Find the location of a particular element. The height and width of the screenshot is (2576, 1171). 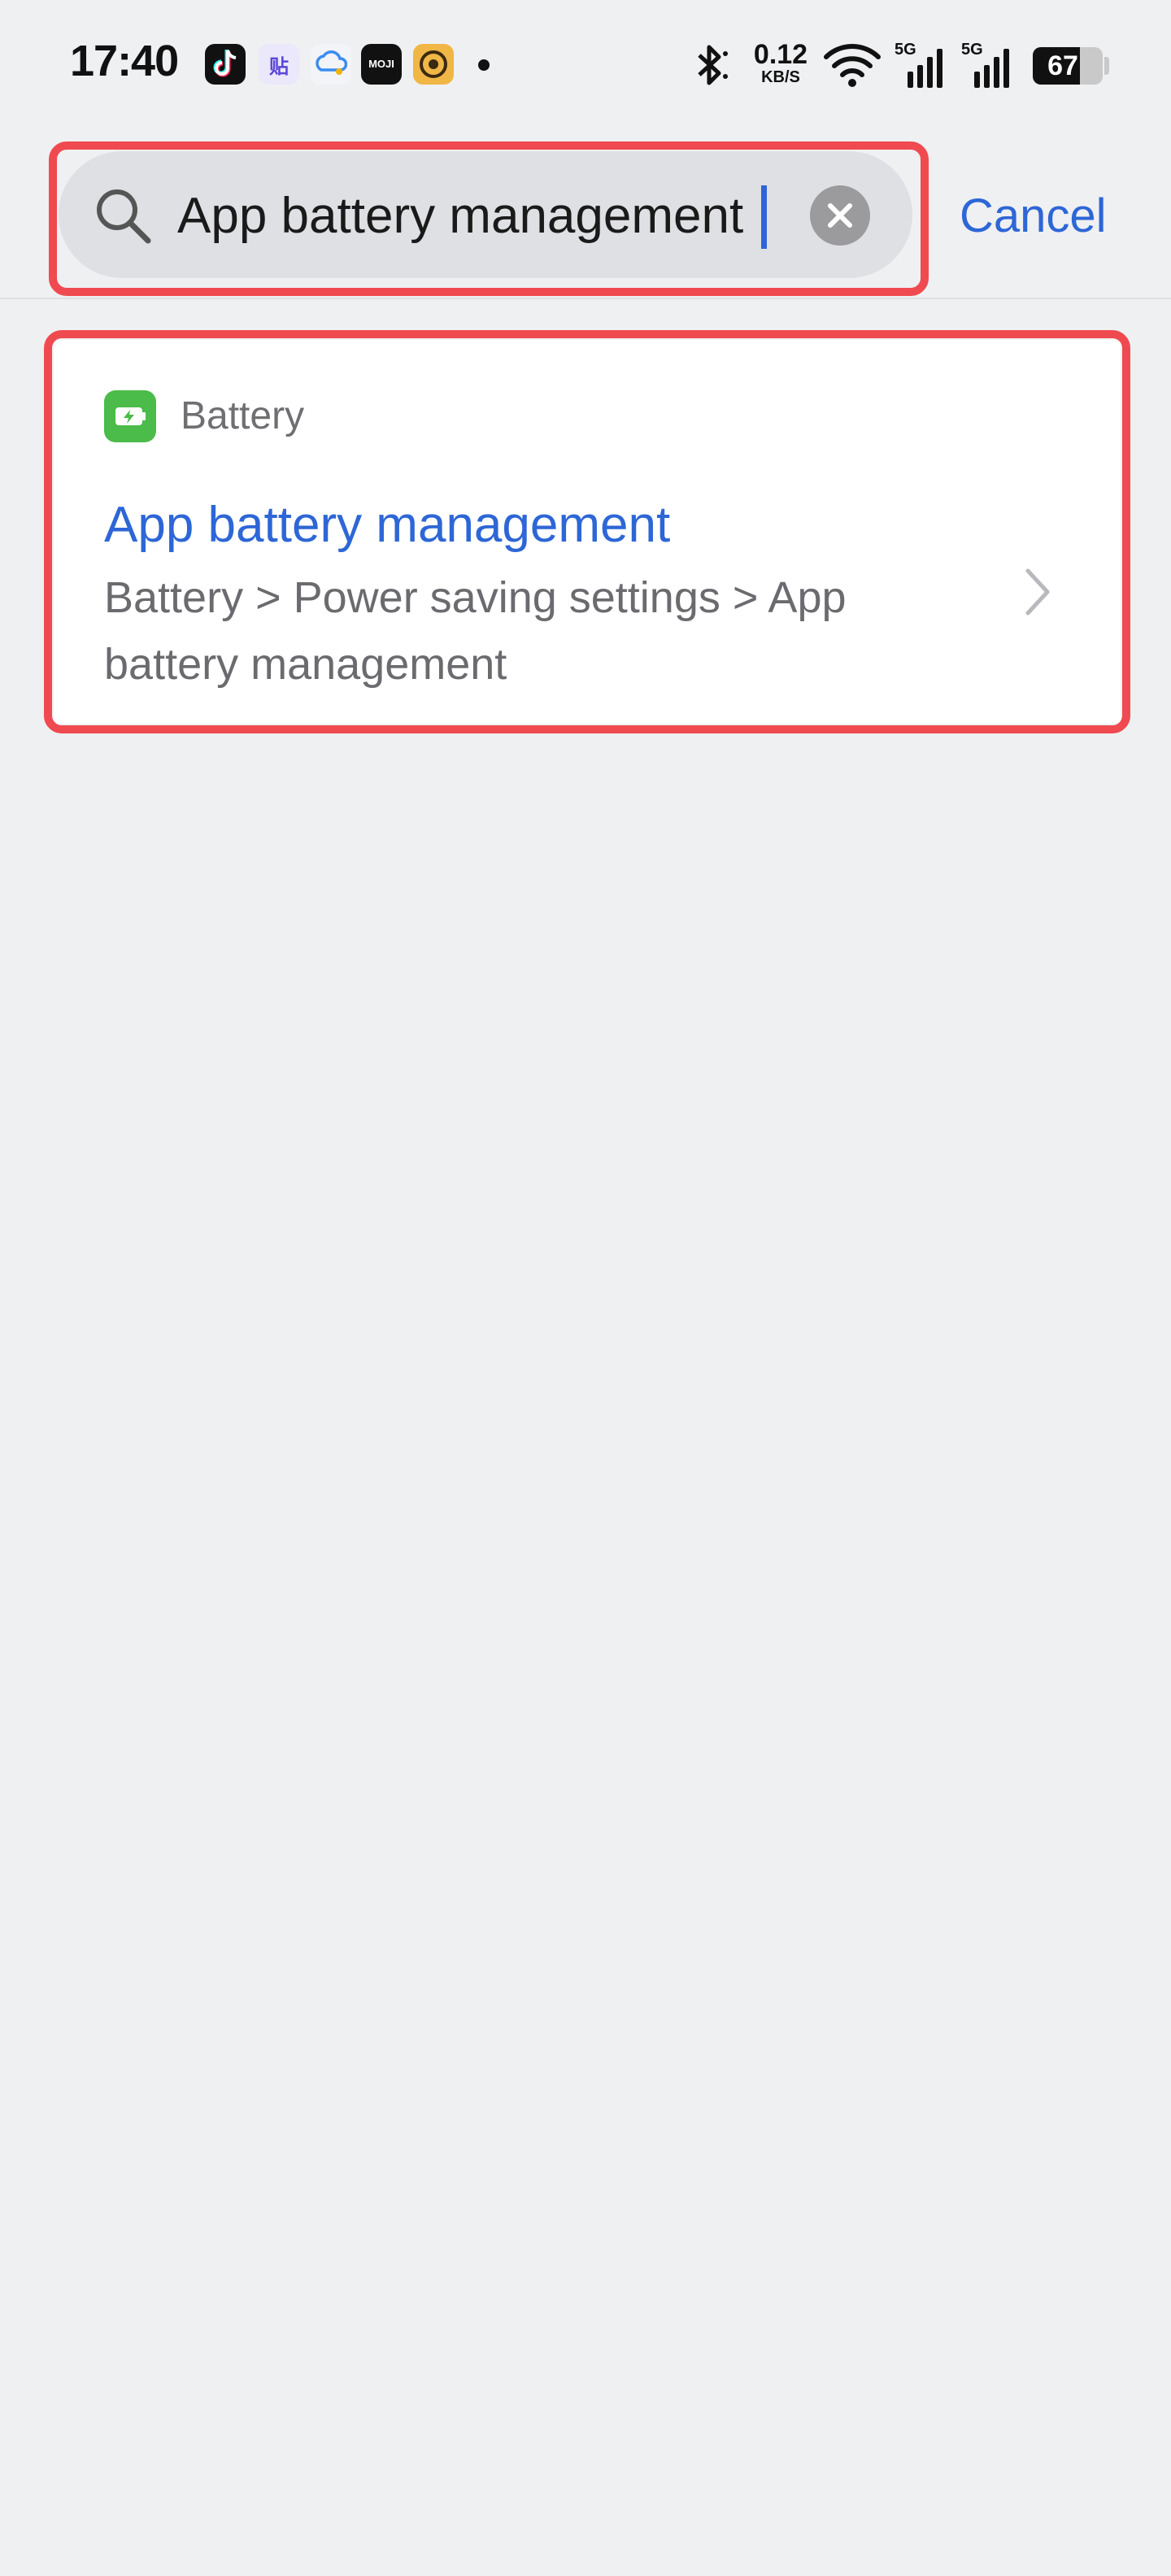

moji-weather-icon: MOJI is located at coordinates (382, 64).